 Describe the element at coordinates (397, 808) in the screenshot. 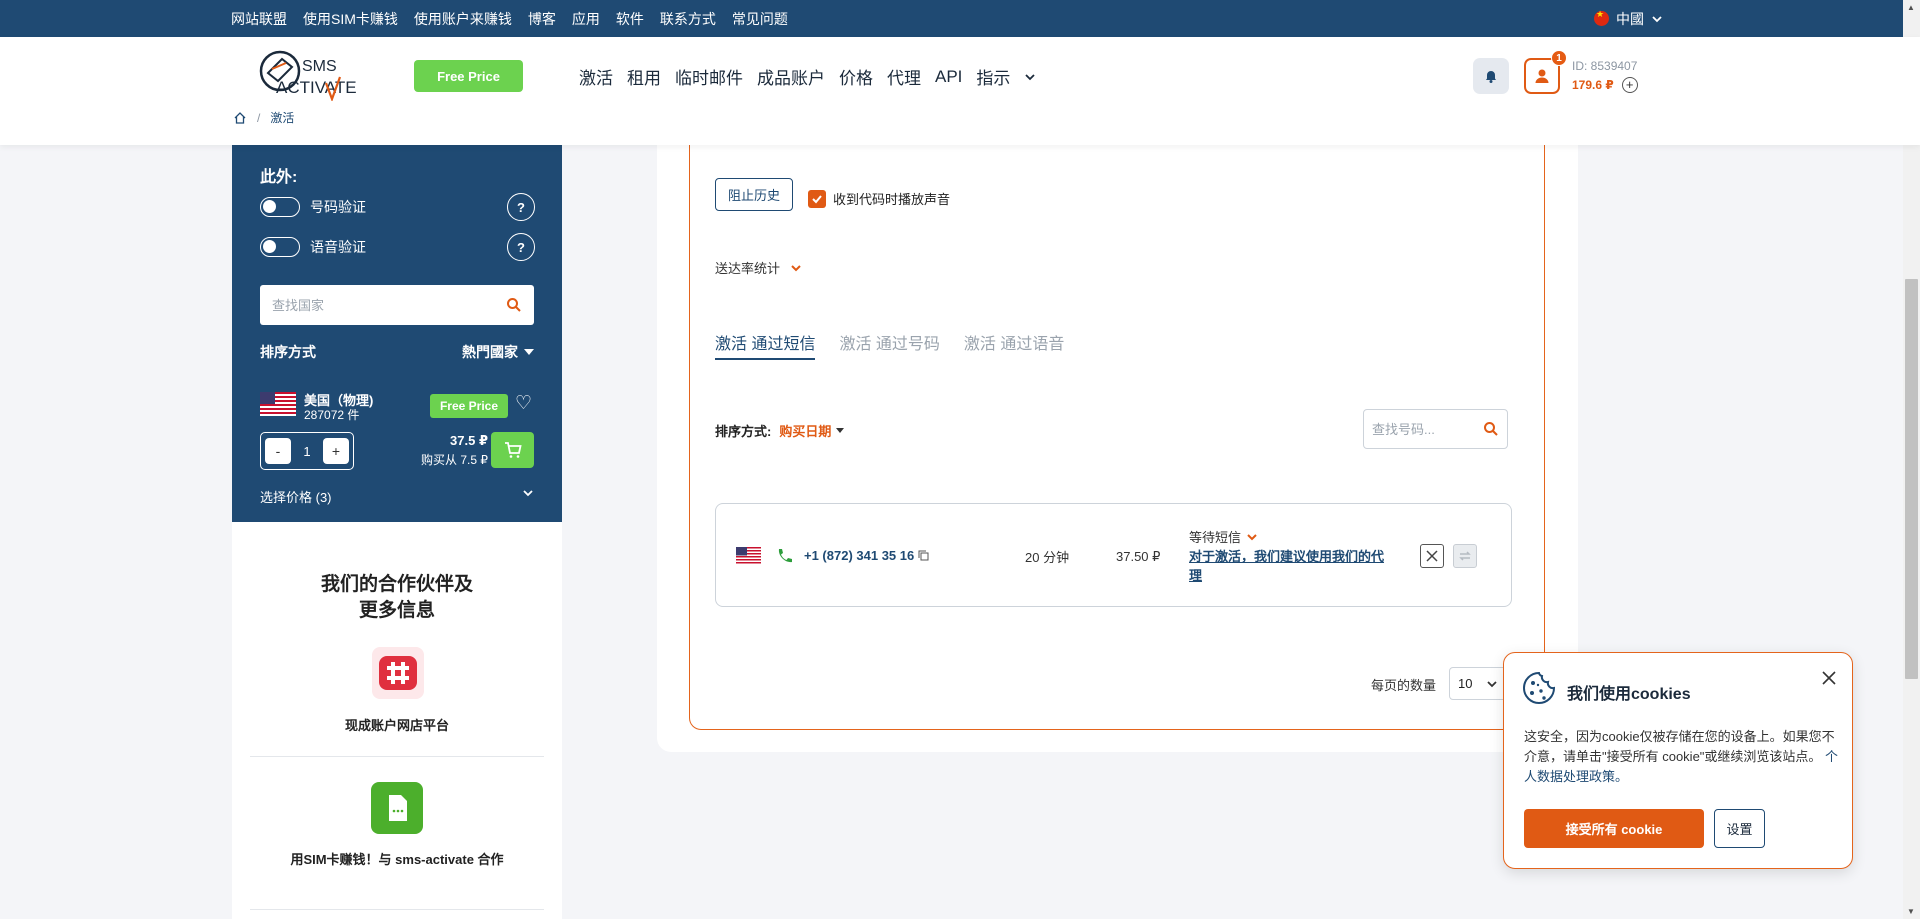

I see `partner-sim-logo` at that location.